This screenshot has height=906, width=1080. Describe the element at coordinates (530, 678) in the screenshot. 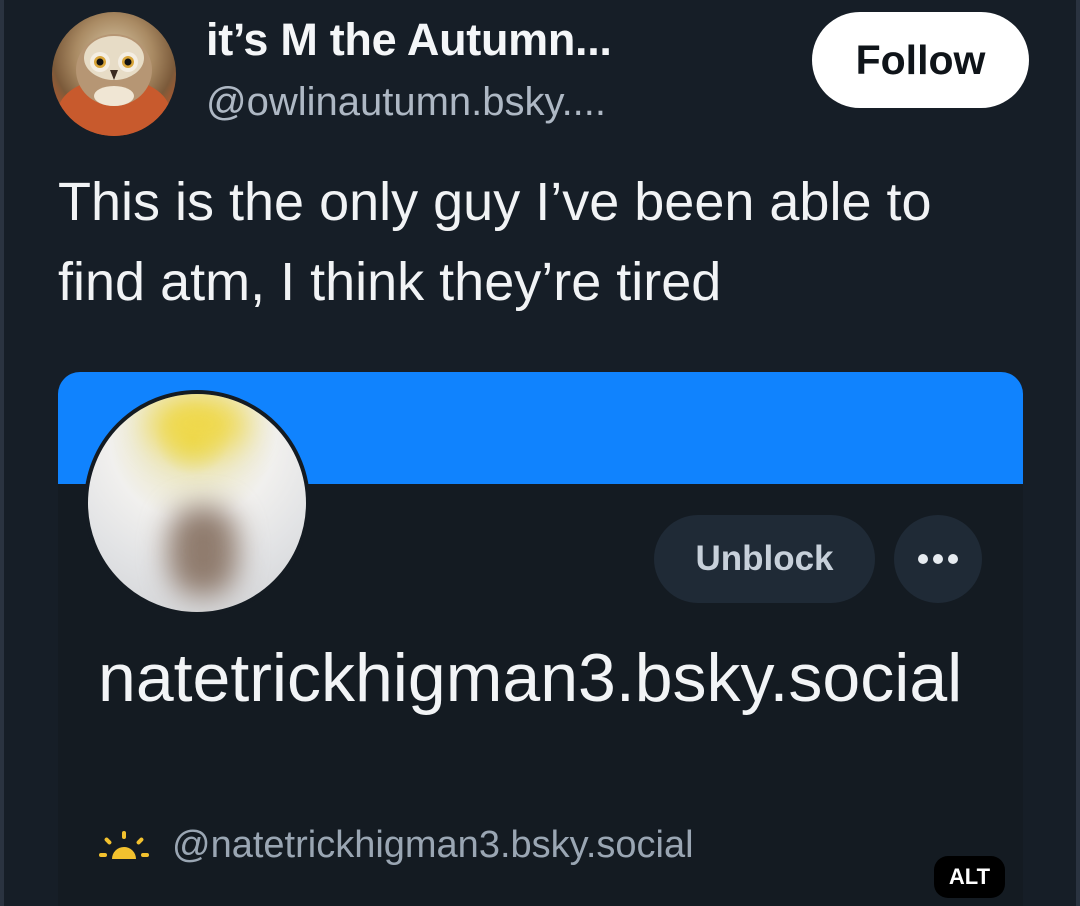

I see `profile-display-name: natetrickhigman3.bsky.social` at that location.